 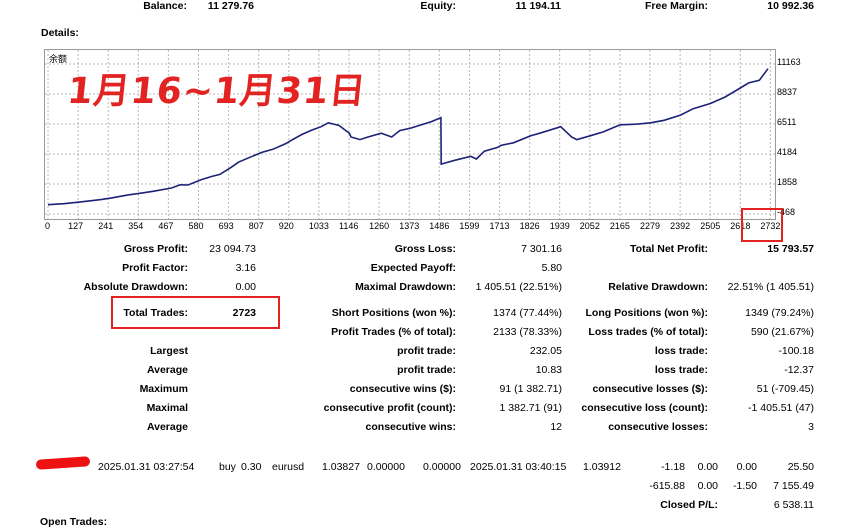 I want to click on largest-loss-value: -100.18, so click(x=796, y=351).